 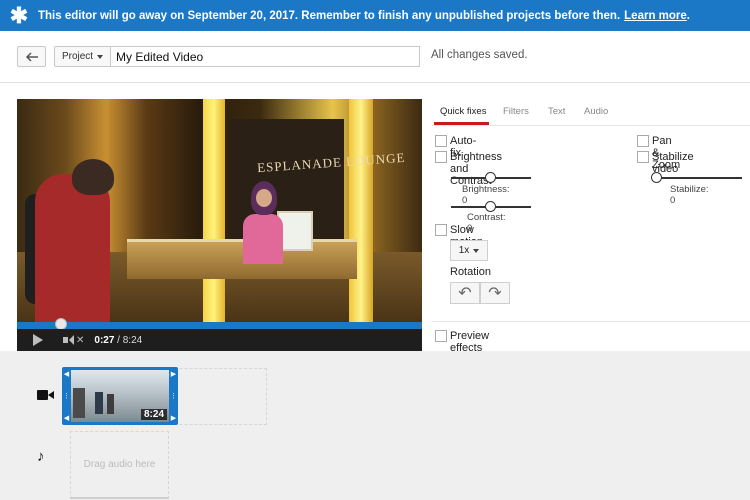 What do you see at coordinates (77, 56) in the screenshot?
I see `project-menu-label: Project` at bounding box center [77, 56].